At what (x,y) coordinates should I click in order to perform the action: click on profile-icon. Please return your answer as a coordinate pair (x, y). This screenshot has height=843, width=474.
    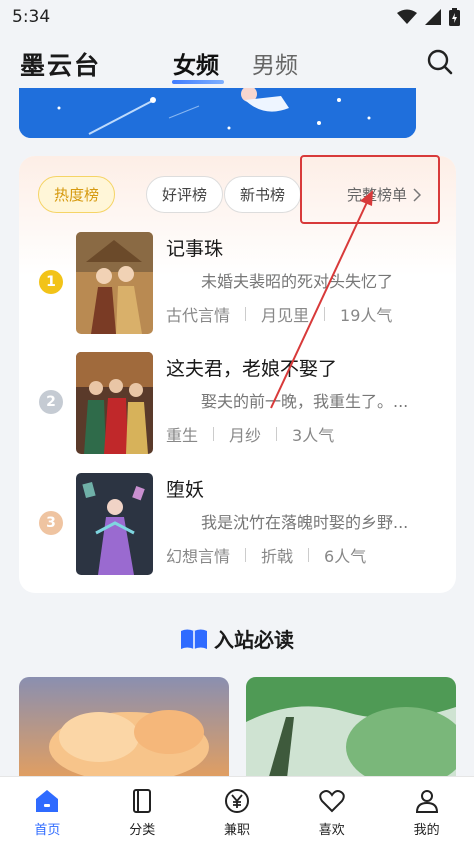
    Looking at the image, I should click on (426, 801).